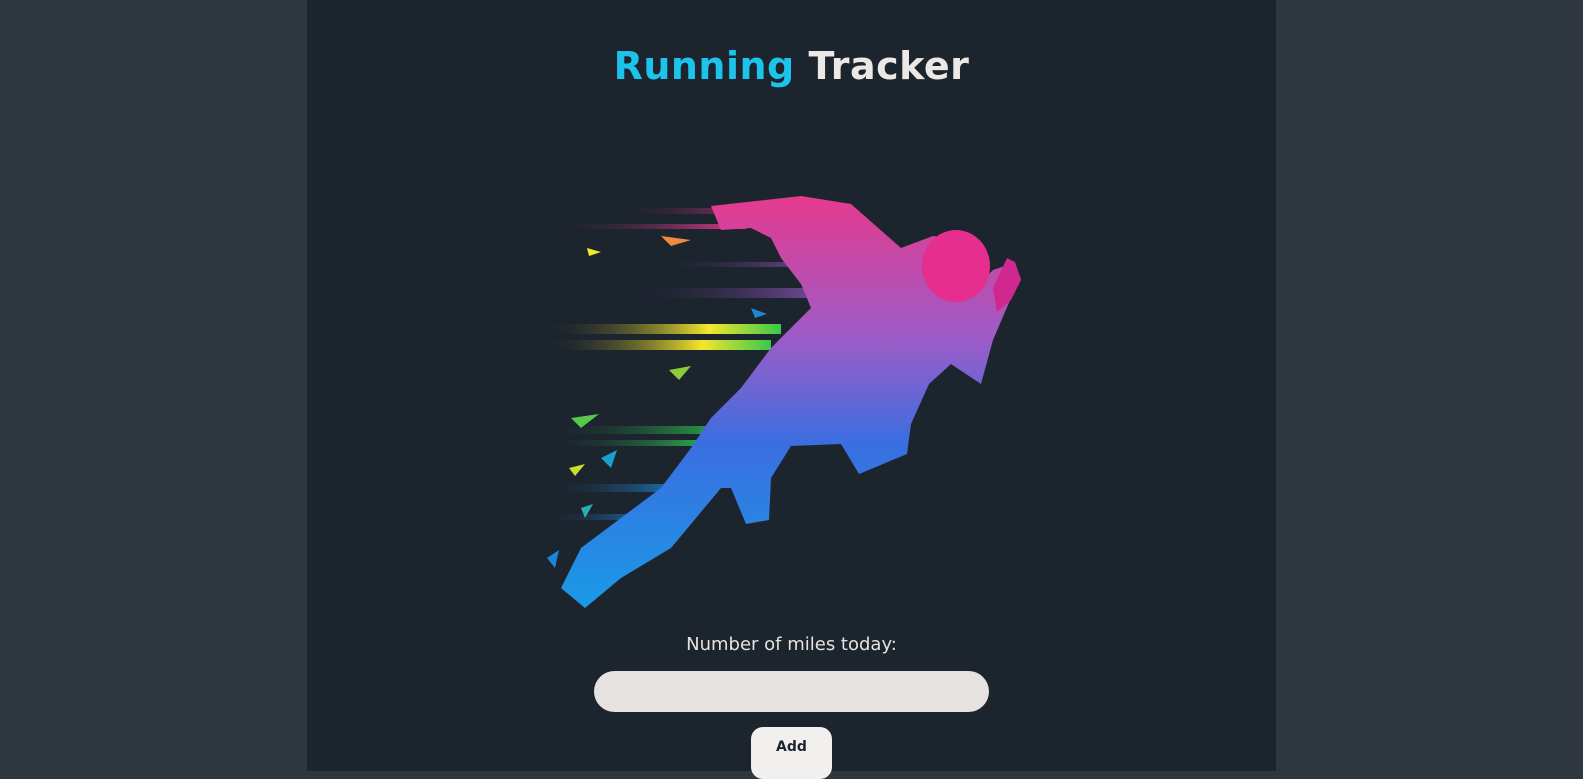 This screenshot has width=1583, height=779. I want to click on page-title: Running Tracker, so click(791, 66).